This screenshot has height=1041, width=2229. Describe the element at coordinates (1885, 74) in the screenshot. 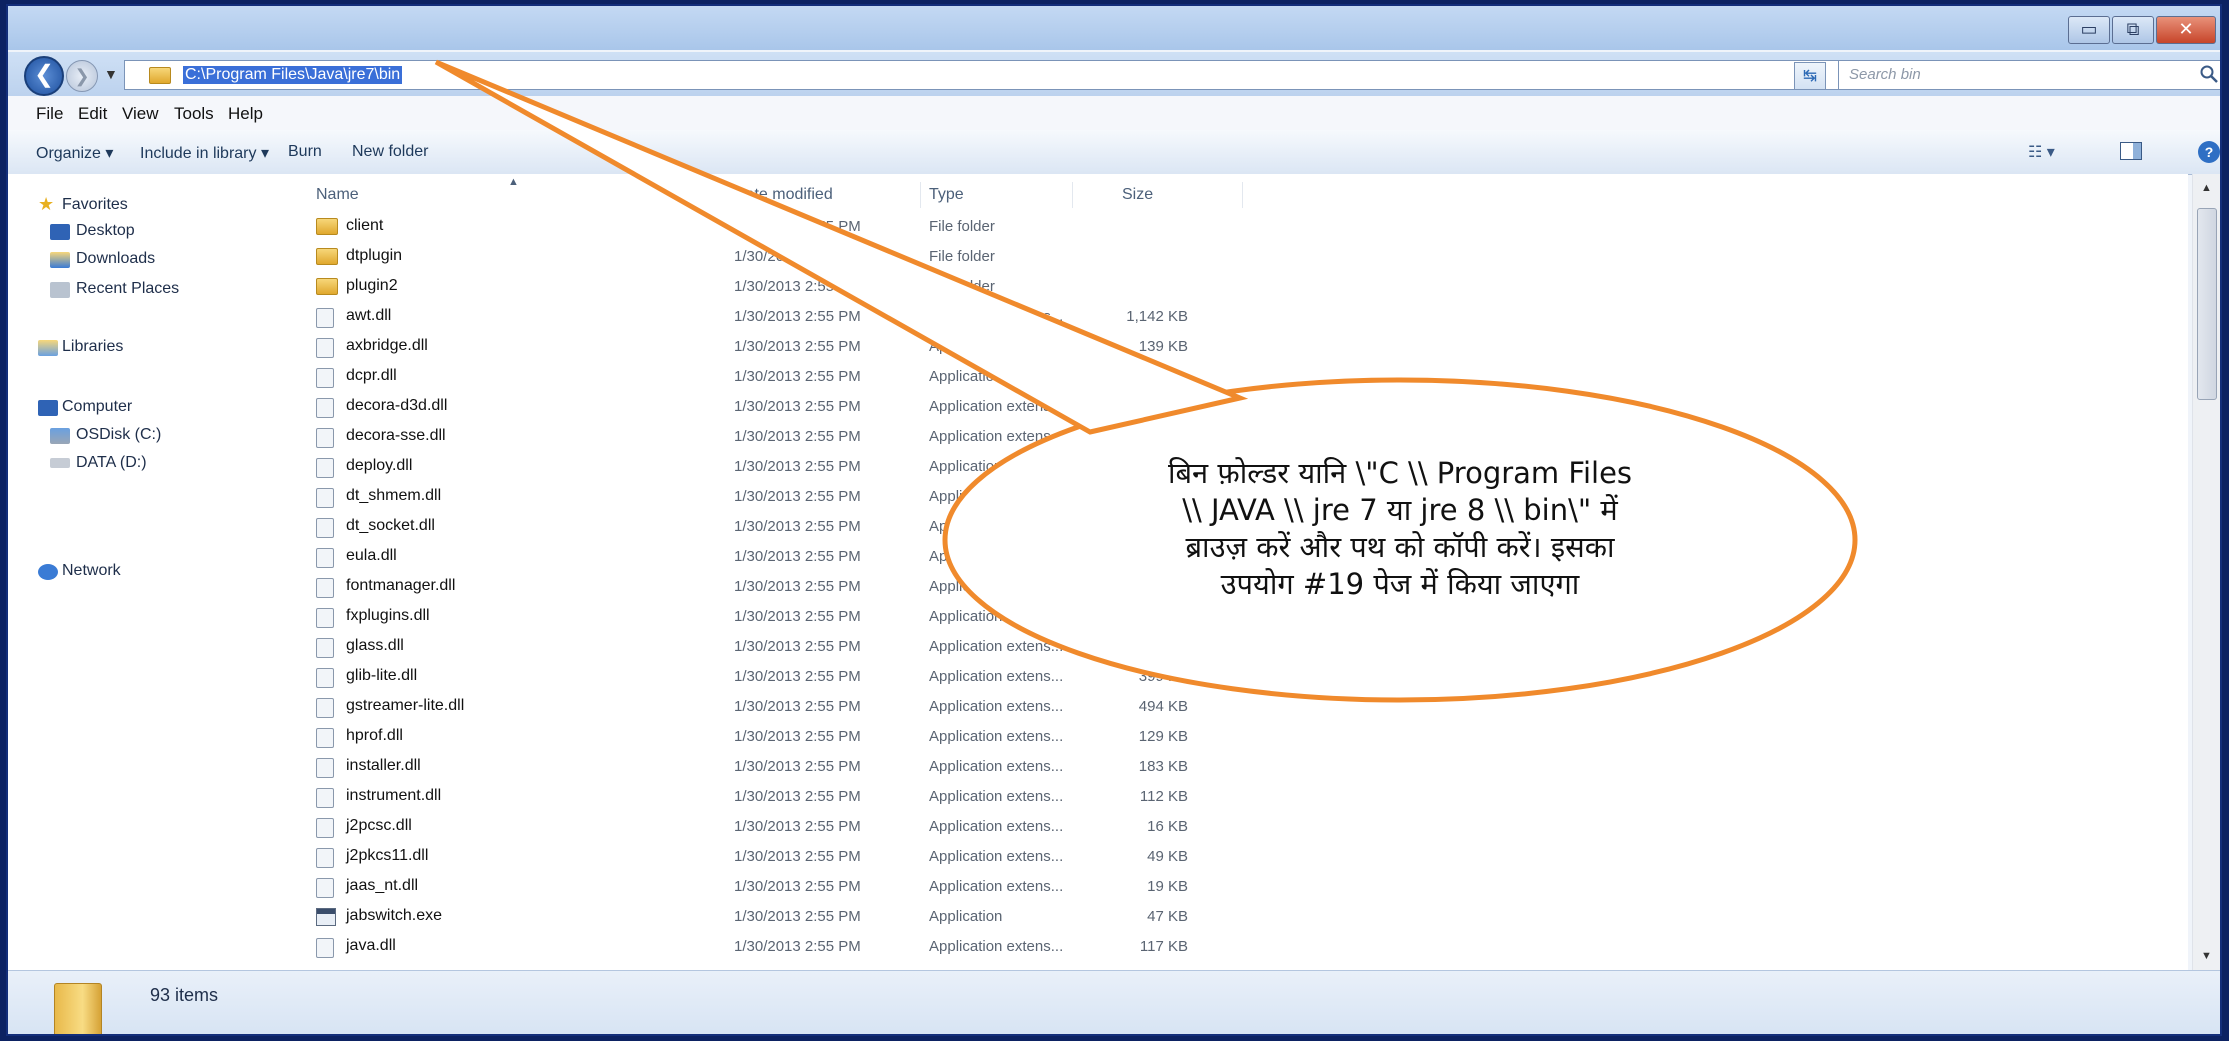

I see `search-placeholder: Search bin` at that location.